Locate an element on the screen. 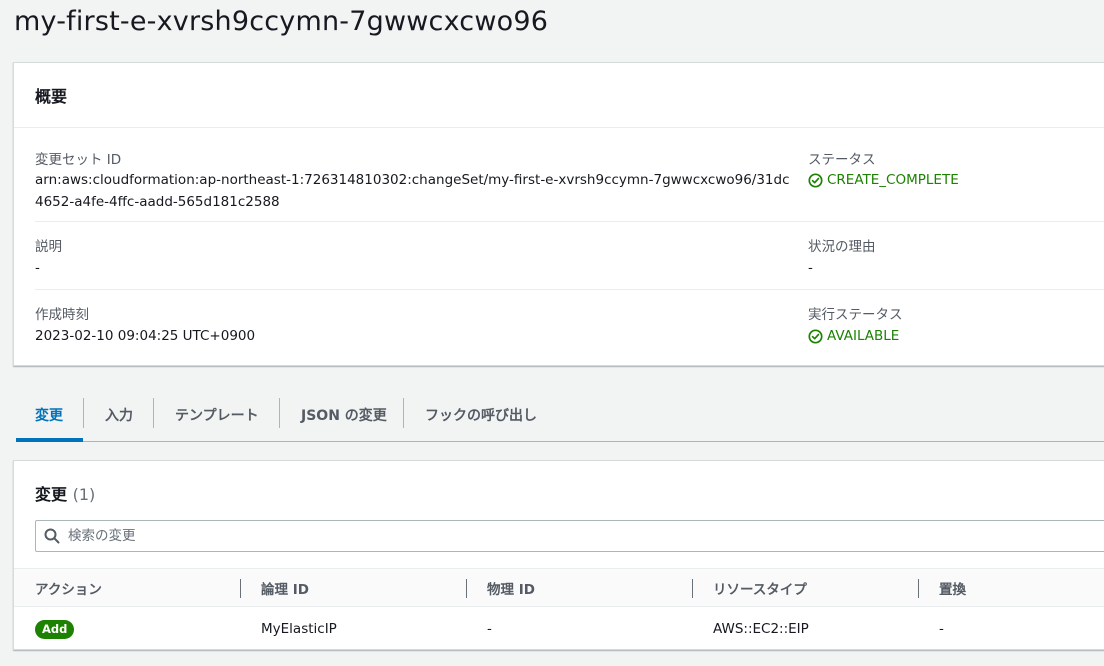 This screenshot has width=1104, height=666. column-header-physical-id: 物理 ID is located at coordinates (511, 588).